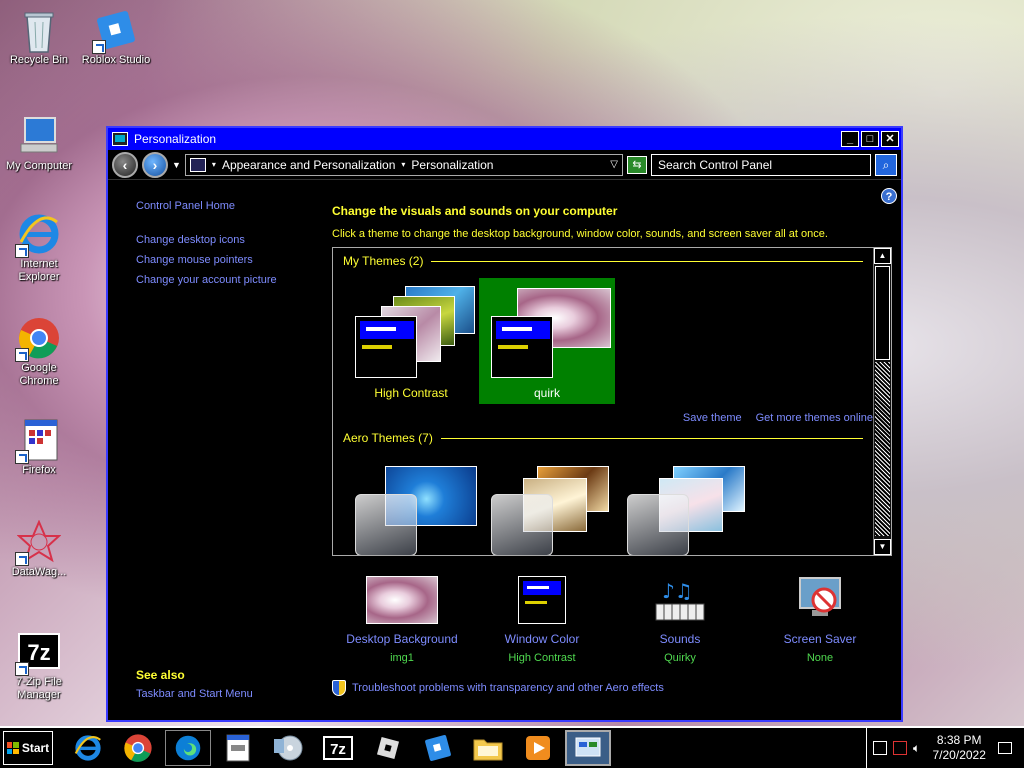 The height and width of the screenshot is (768, 1024). I want to click on desktop-icon-roblox-studio: Roblox Studio, so click(116, 37).